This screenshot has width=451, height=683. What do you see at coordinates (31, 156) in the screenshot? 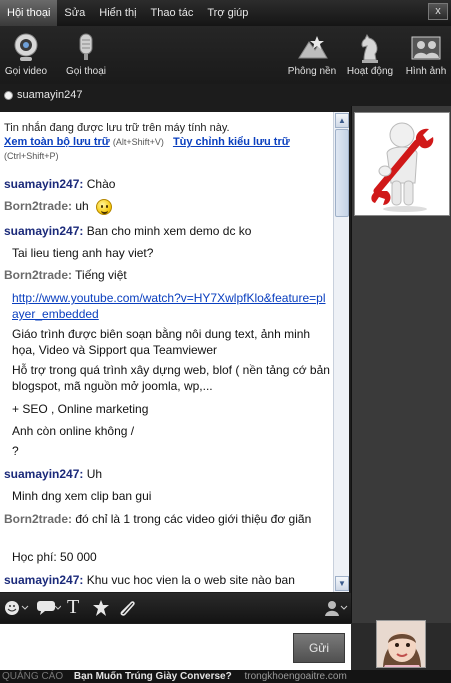
I see `custom-archive-shortcut: (Ctrl+Shift+P)` at bounding box center [31, 156].